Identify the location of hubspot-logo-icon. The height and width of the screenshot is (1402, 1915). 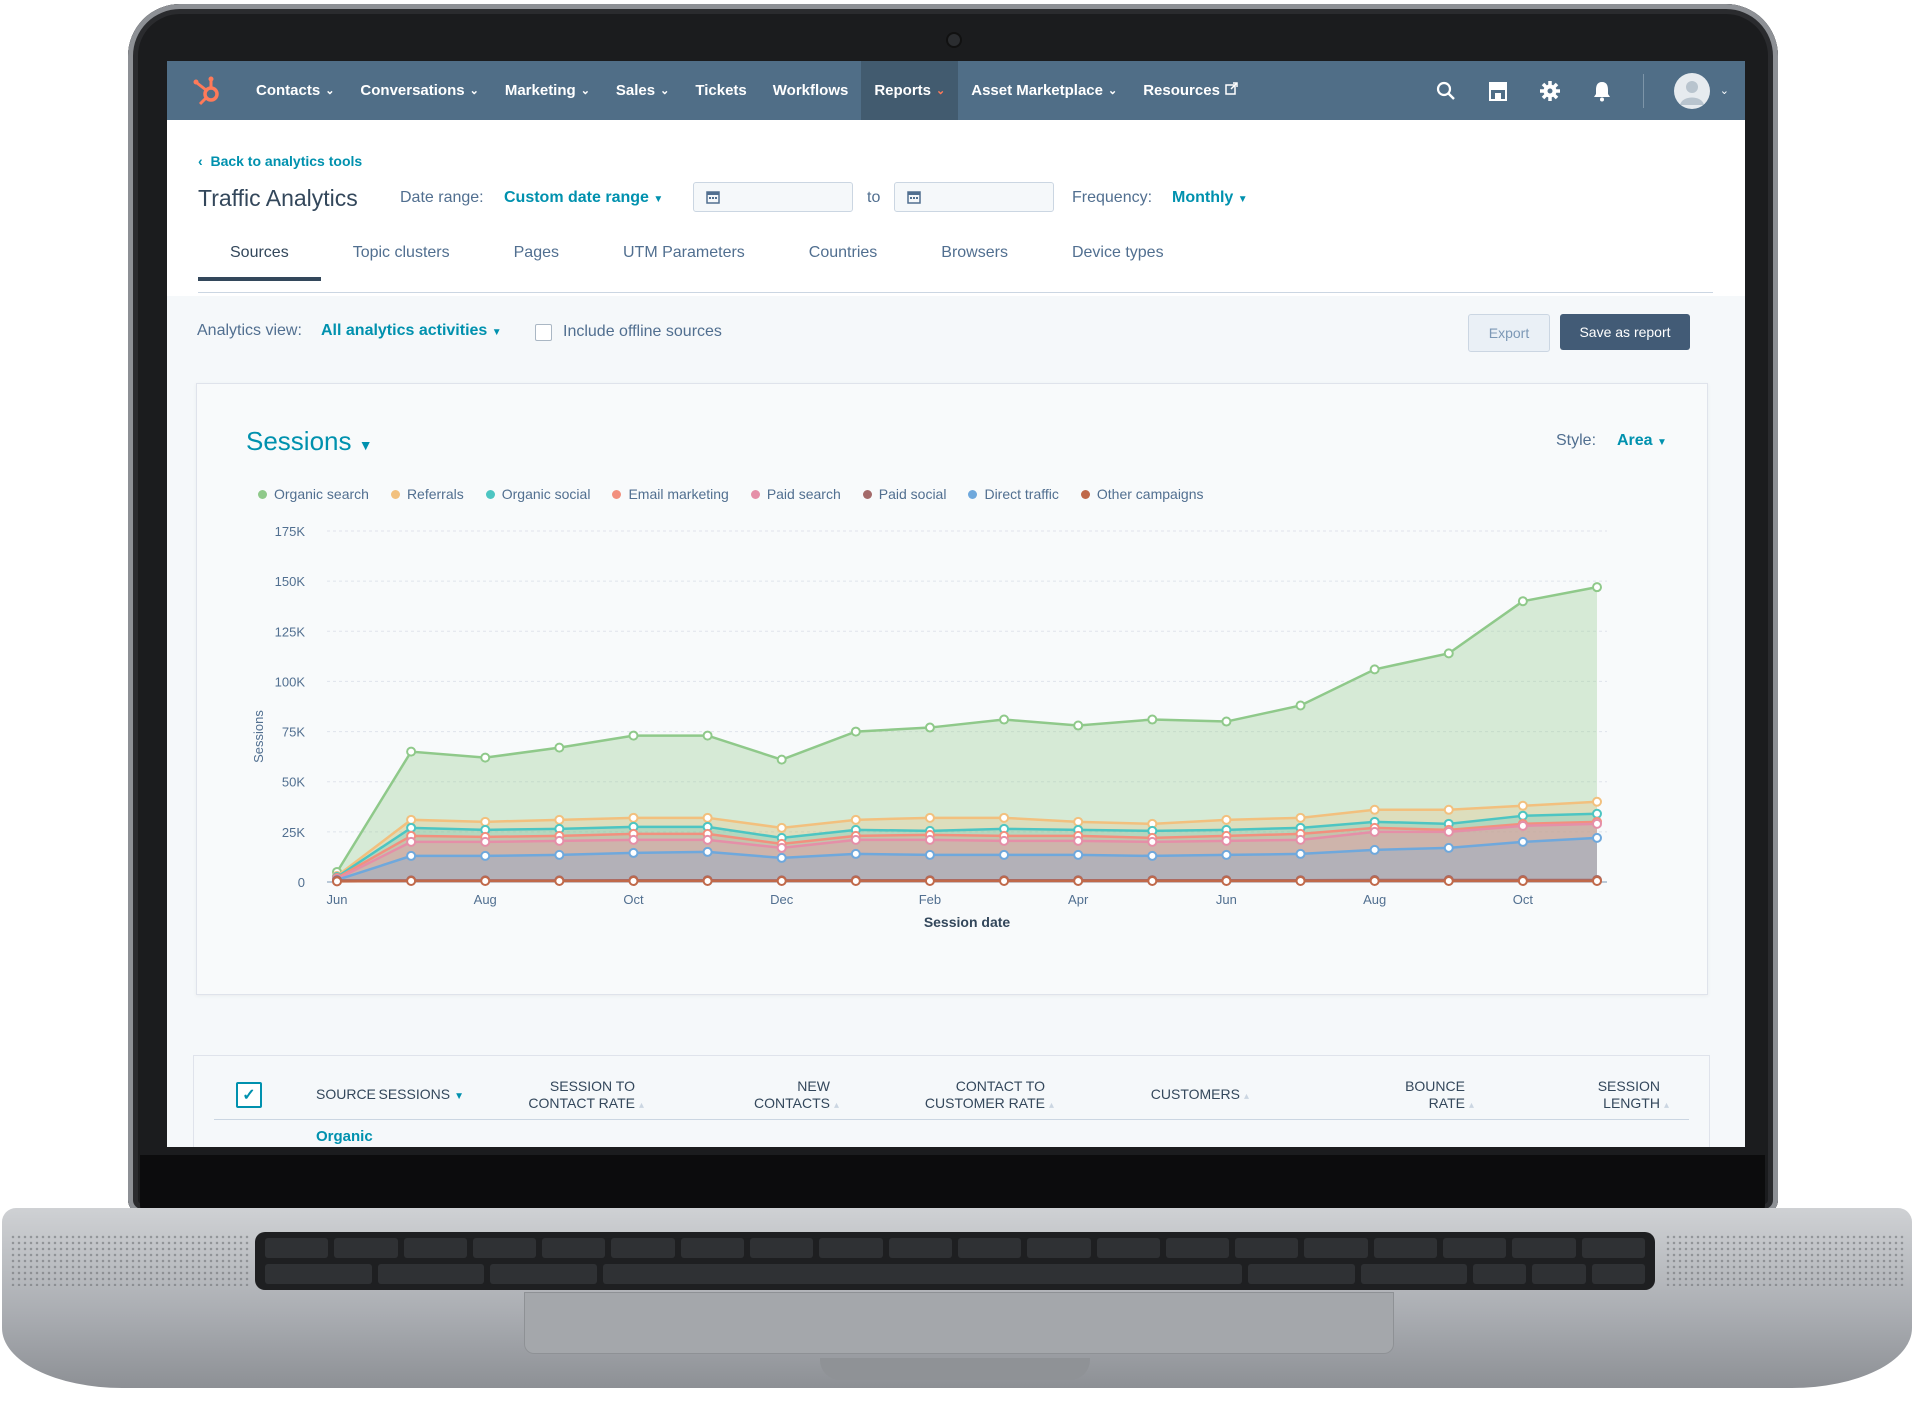
(207, 91).